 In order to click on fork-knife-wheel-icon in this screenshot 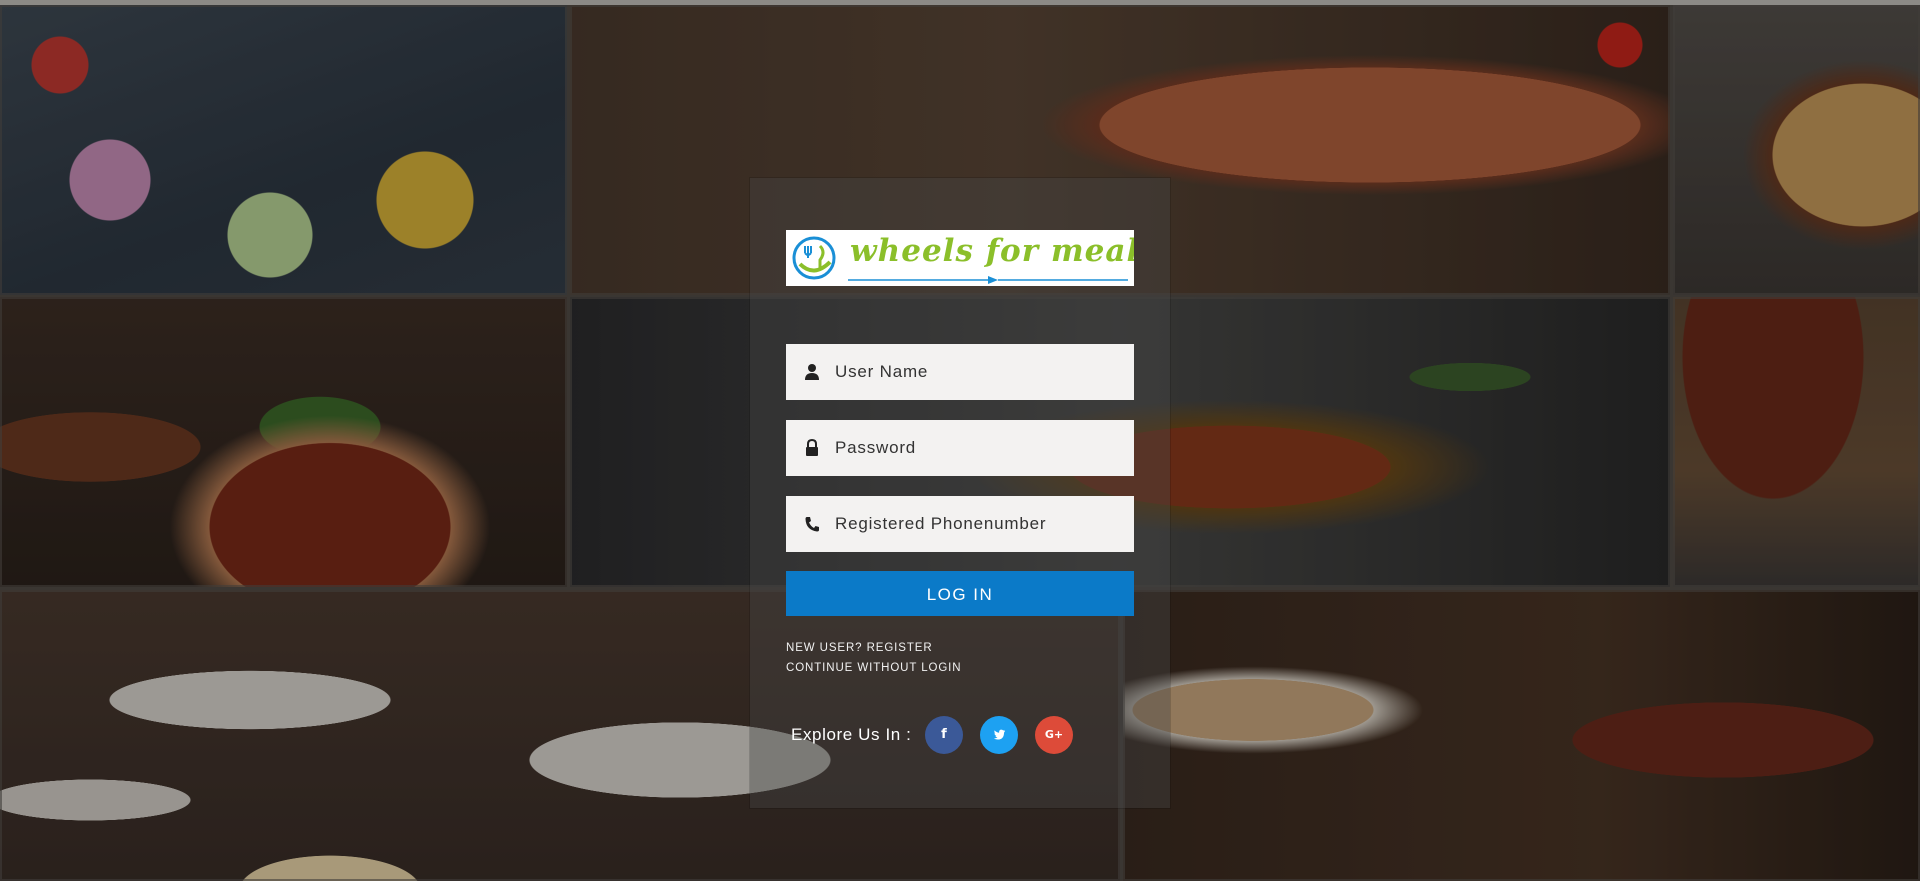, I will do `click(814, 258)`.